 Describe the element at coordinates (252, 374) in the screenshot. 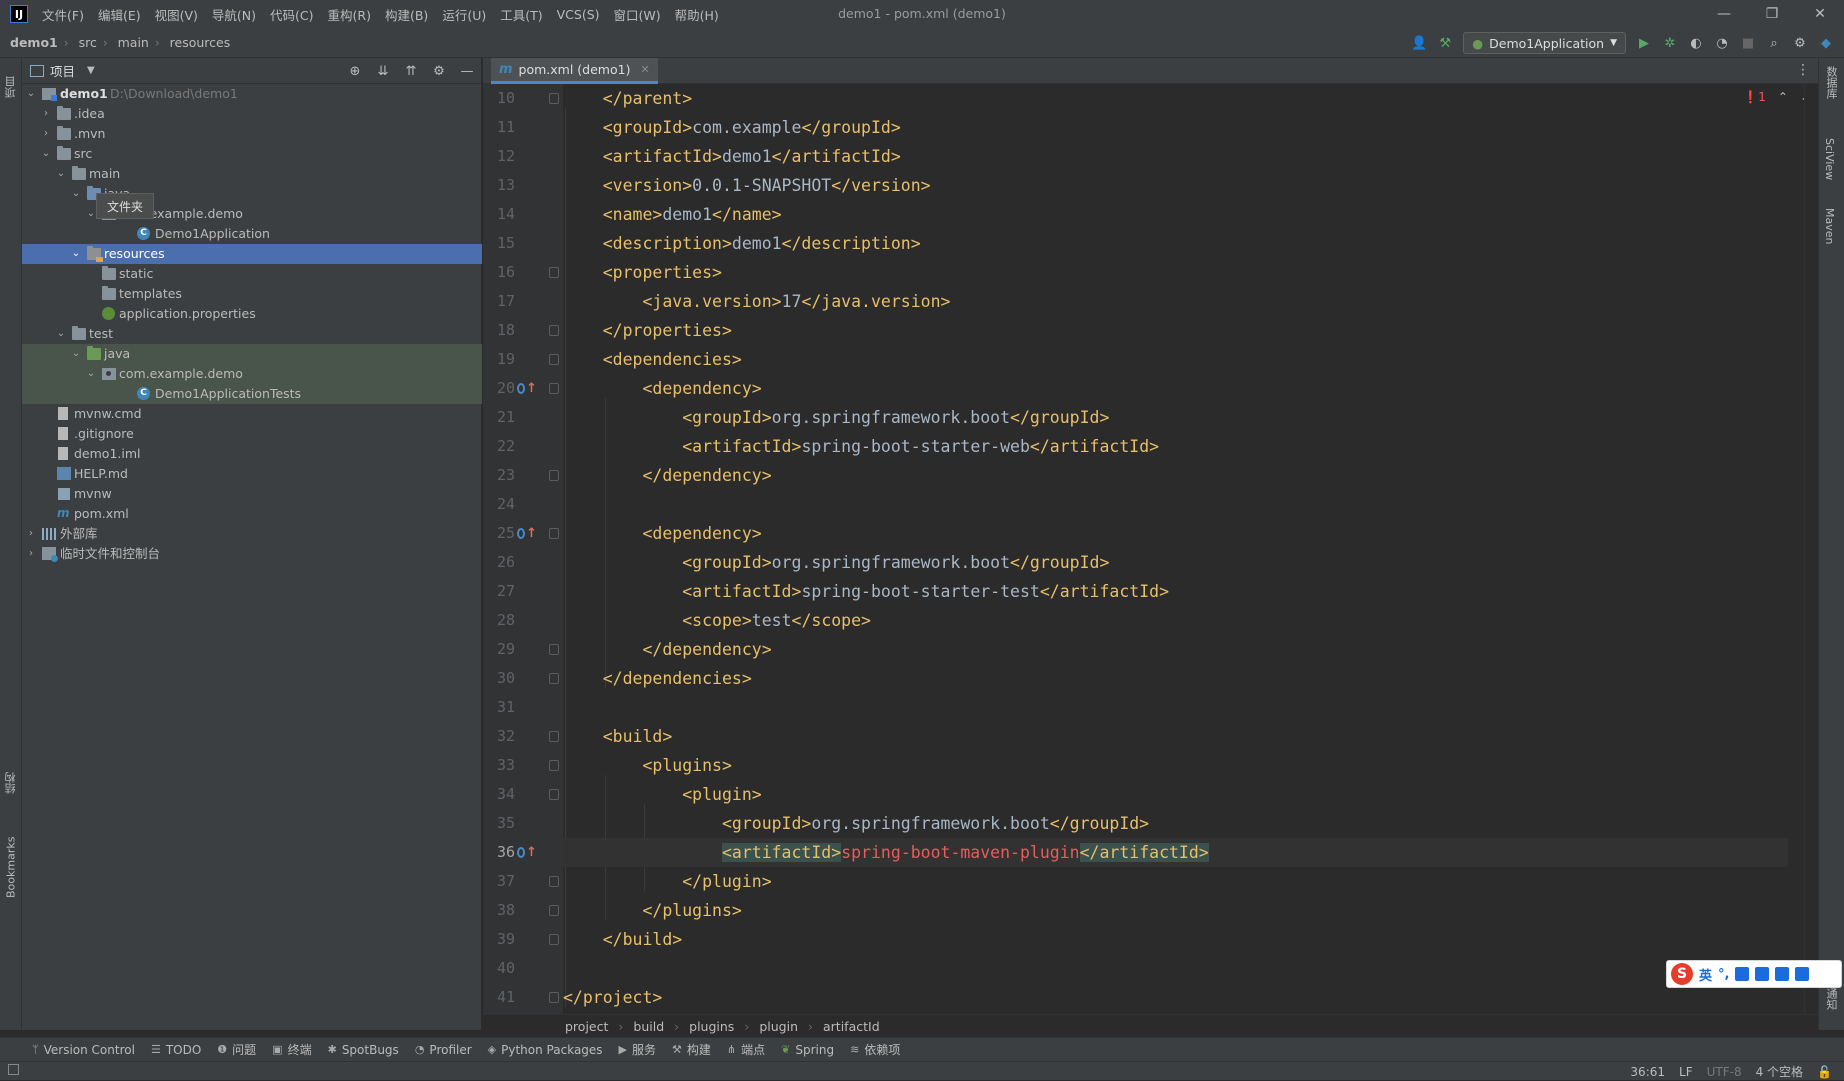

I see `tree-item-test-package: ⌄ com.example.demo` at that location.